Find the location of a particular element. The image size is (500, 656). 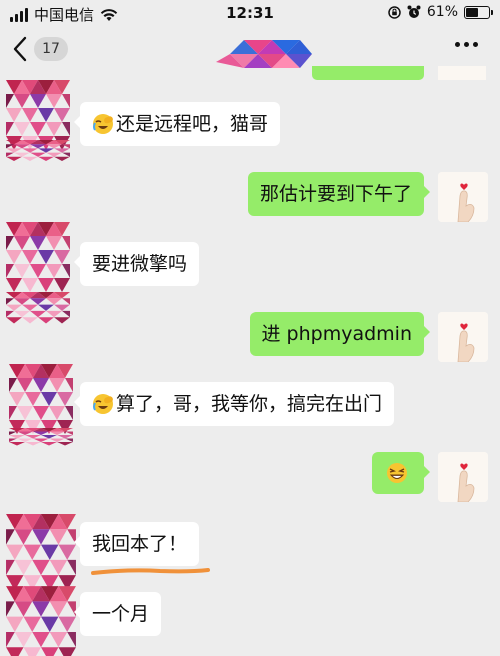

message-text: 还是远程吧，猫哥 is located at coordinates (192, 124).